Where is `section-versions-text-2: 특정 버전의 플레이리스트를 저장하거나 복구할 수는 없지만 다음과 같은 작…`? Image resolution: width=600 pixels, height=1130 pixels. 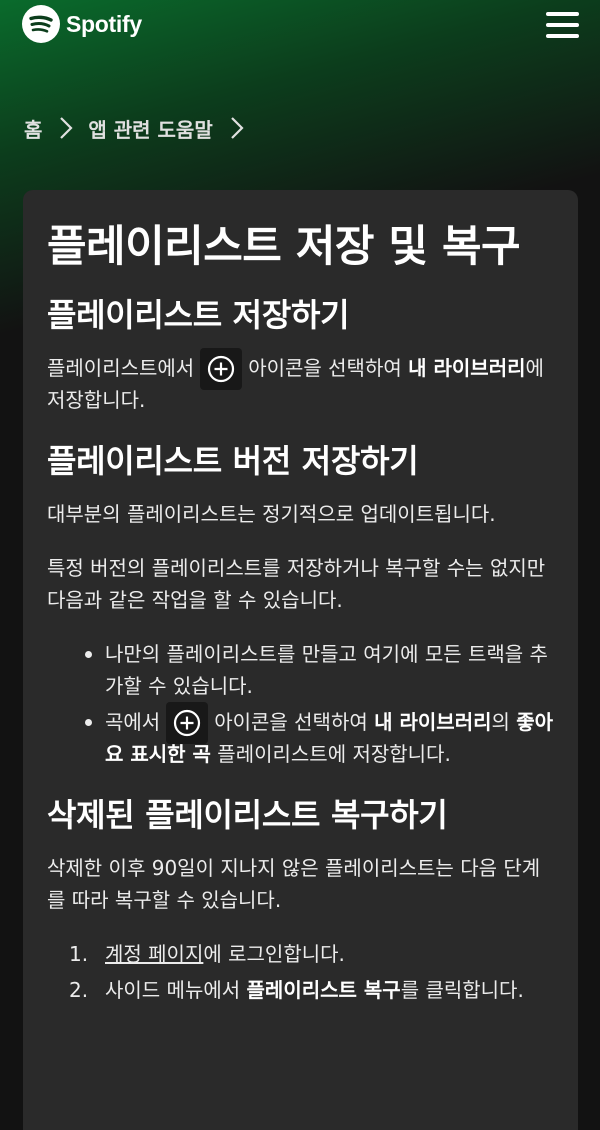
section-versions-text-2: 특정 버전의 플레이리스트를 저장하거나 복구할 수는 없지만 다음과 같은 작… is located at coordinates (296, 584).